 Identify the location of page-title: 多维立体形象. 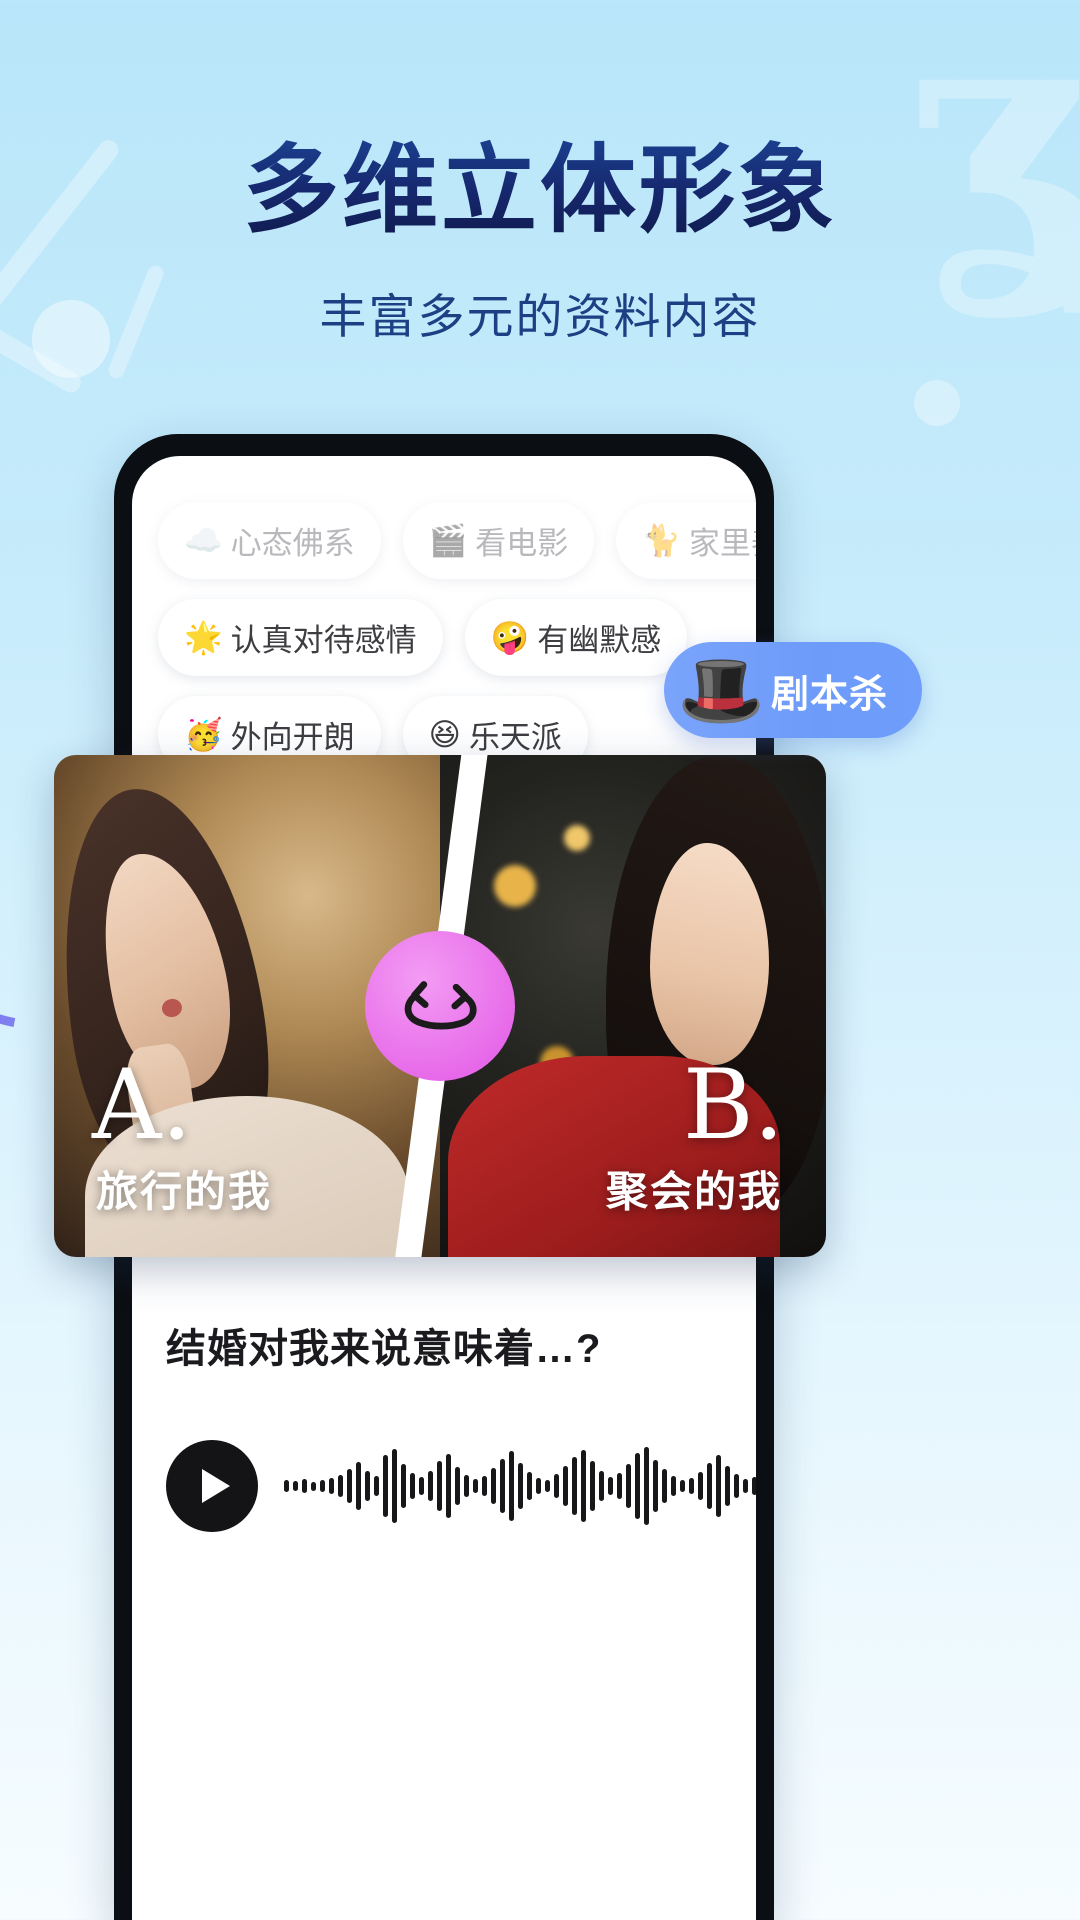
(540, 189).